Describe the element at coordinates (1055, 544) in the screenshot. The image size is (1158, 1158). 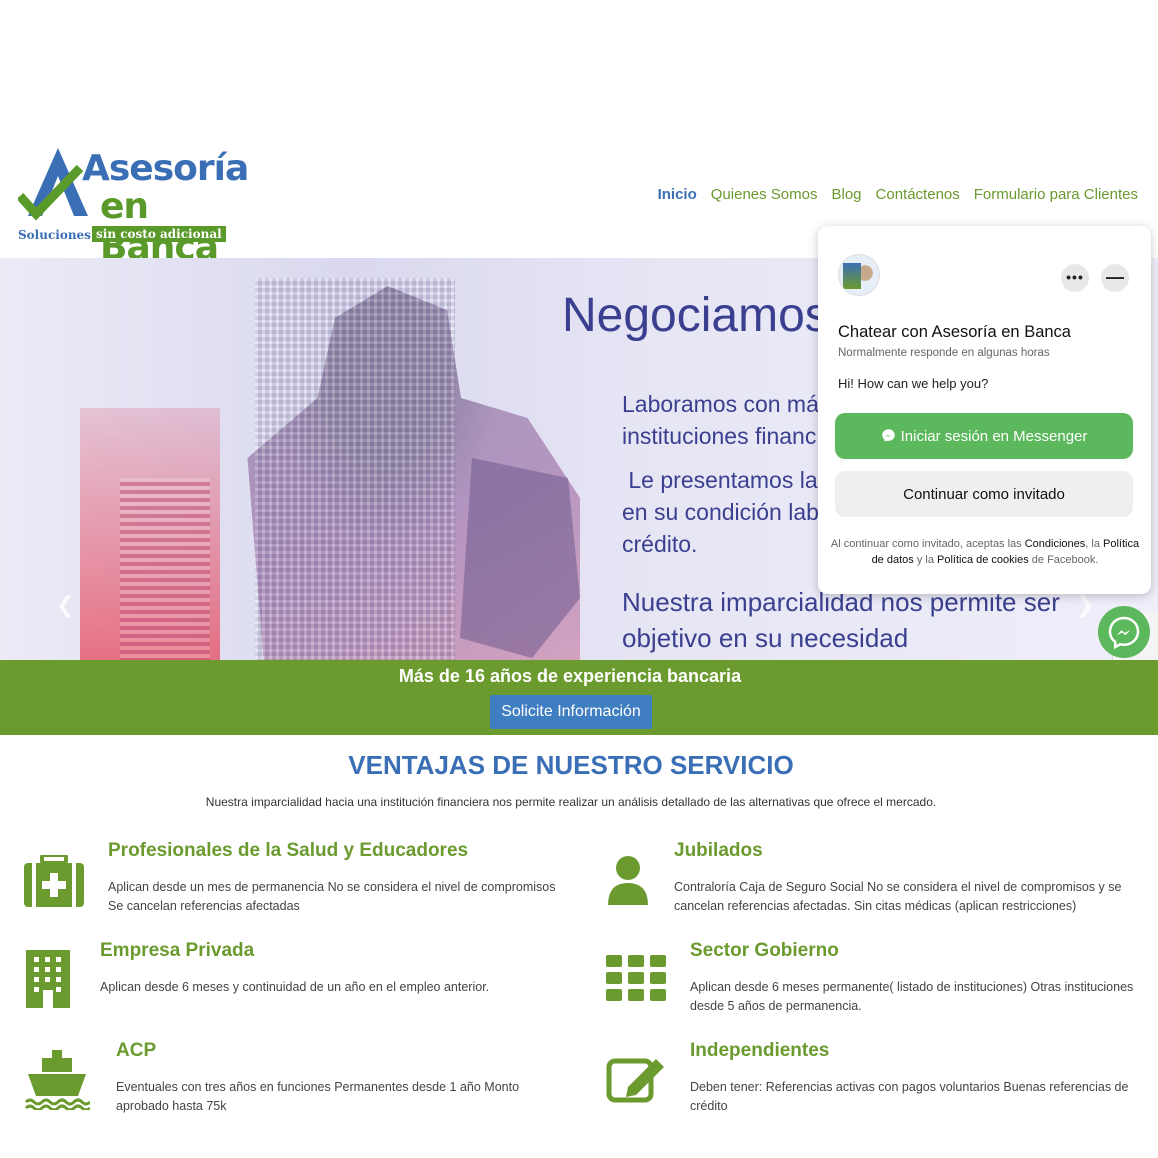
I see `conditions-link: Condiciones` at that location.